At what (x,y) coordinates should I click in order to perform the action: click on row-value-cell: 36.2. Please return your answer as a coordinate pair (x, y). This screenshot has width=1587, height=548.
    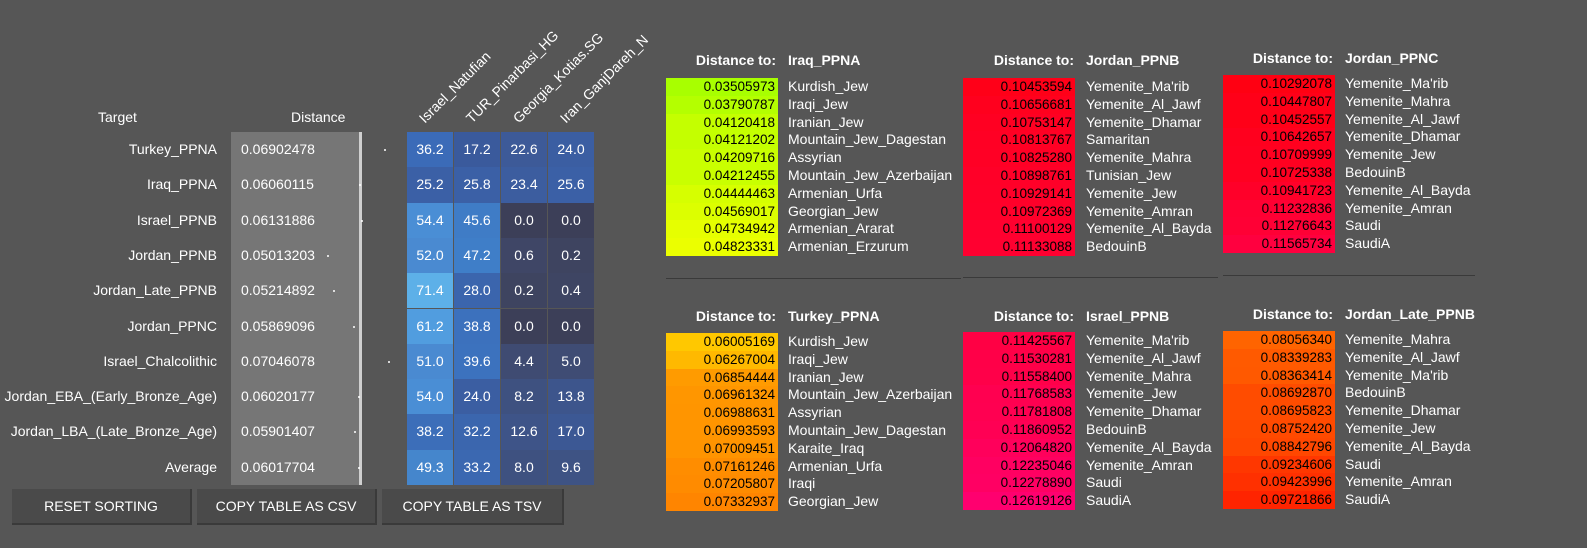
    Looking at the image, I should click on (430, 150).